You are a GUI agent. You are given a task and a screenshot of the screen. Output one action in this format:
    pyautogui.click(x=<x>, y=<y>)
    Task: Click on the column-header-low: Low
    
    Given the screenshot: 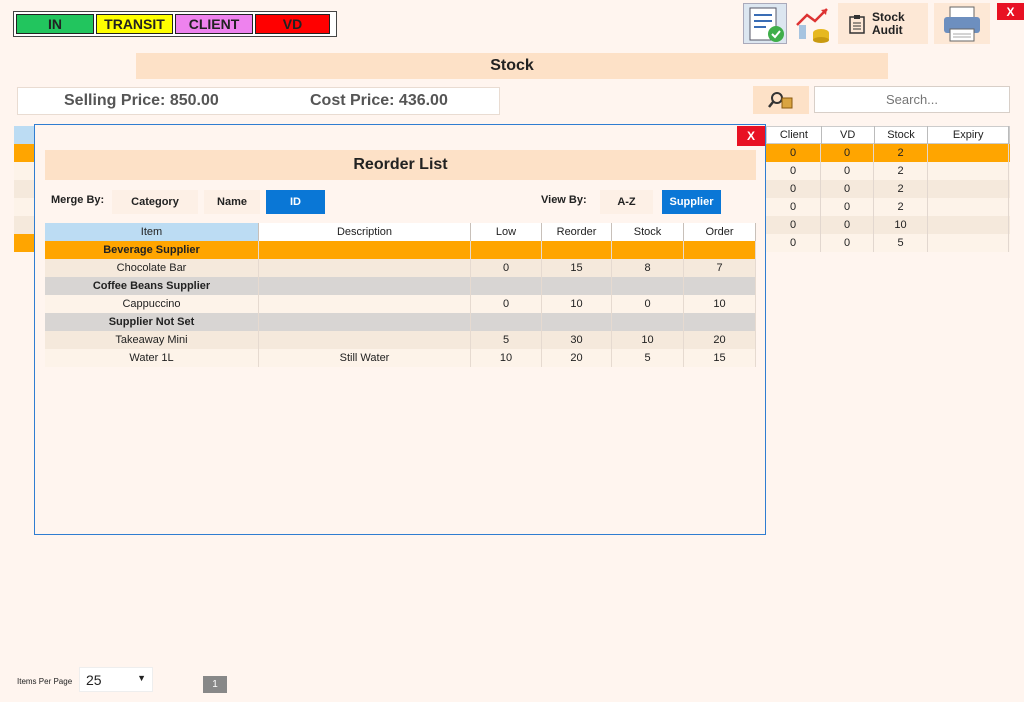 What is the action you would take?
    pyautogui.click(x=506, y=232)
    